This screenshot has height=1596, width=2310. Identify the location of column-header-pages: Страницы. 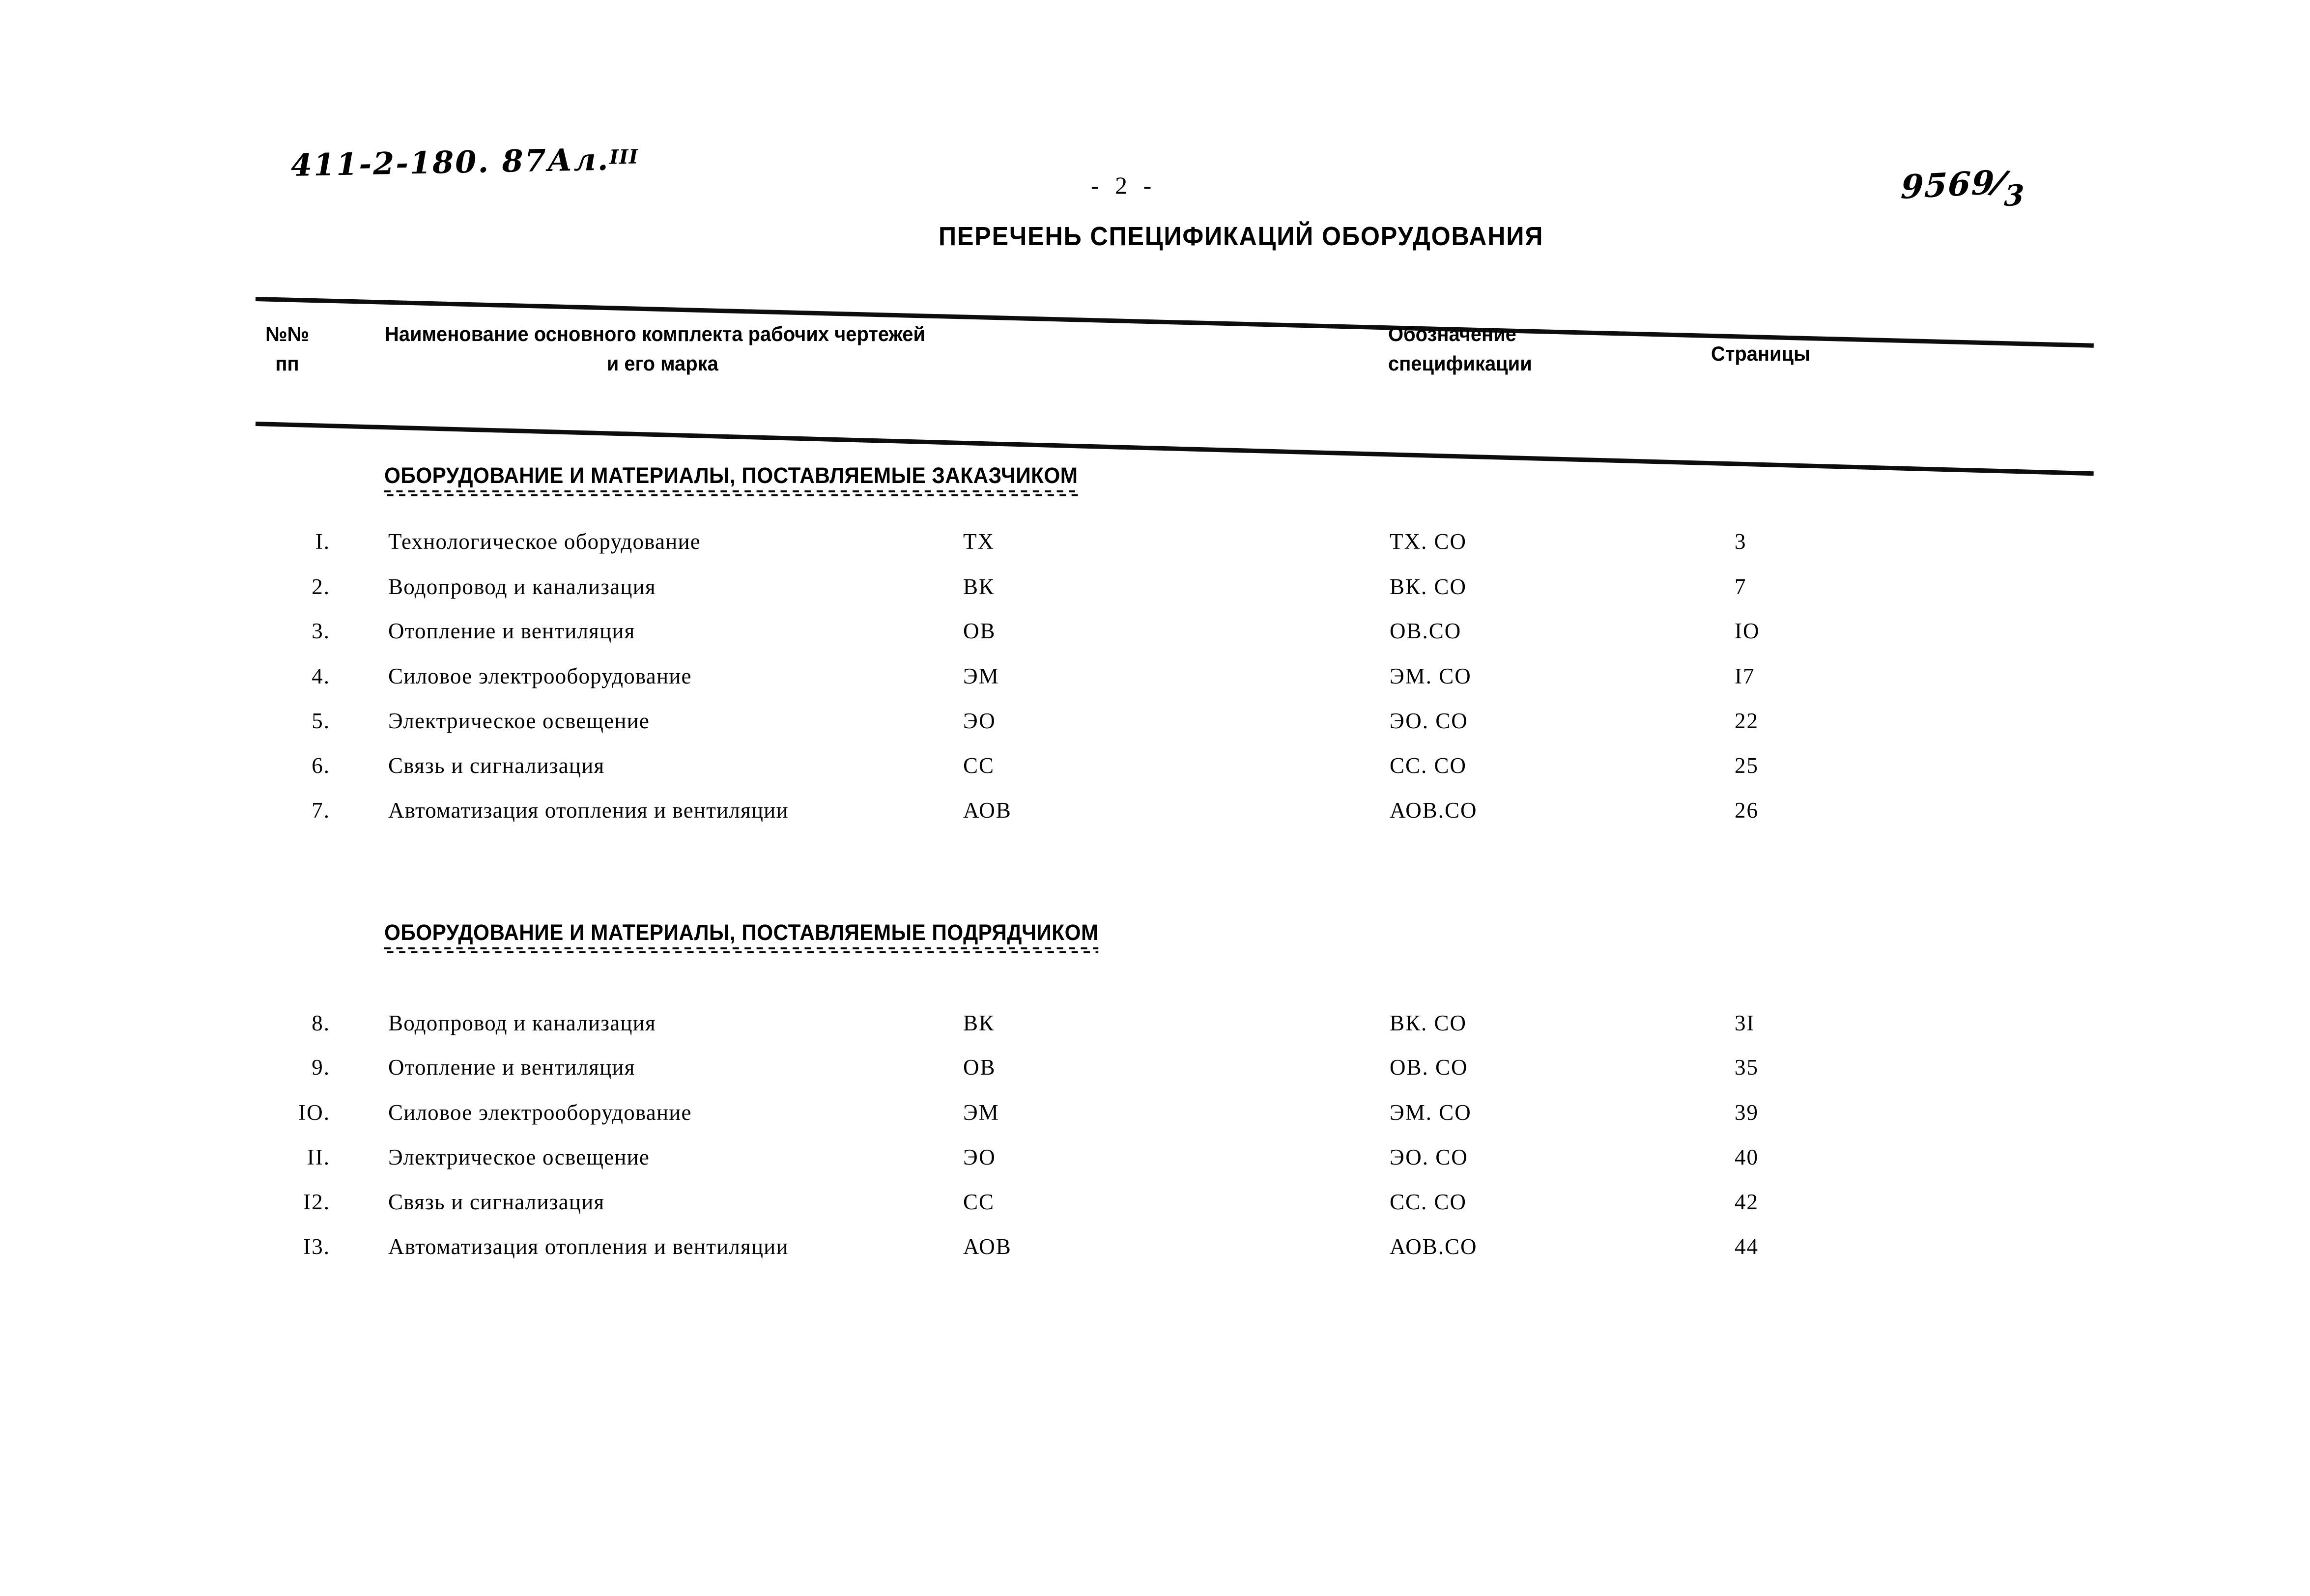
(1761, 353).